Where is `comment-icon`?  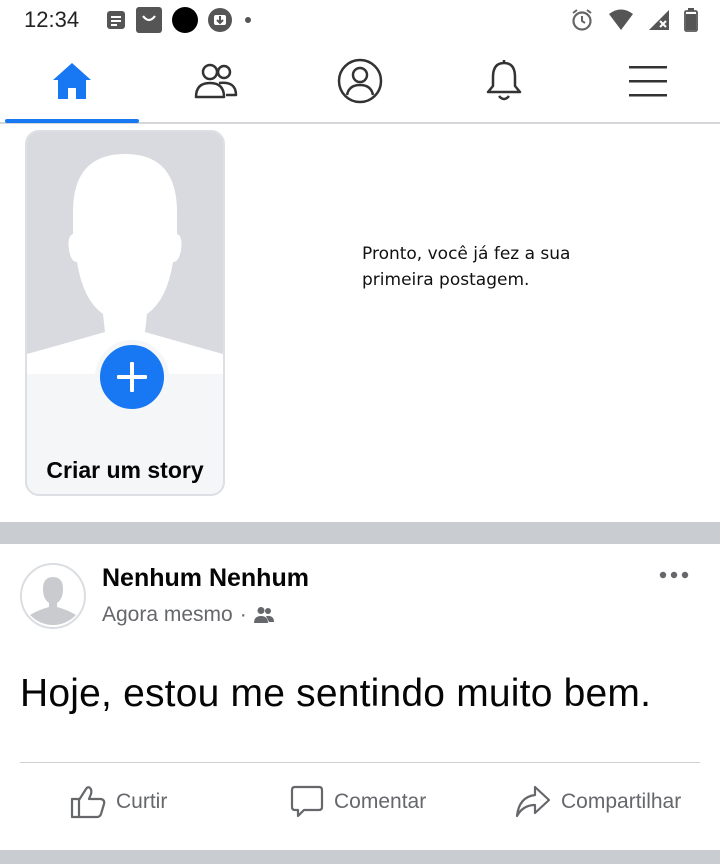
comment-icon is located at coordinates (307, 801).